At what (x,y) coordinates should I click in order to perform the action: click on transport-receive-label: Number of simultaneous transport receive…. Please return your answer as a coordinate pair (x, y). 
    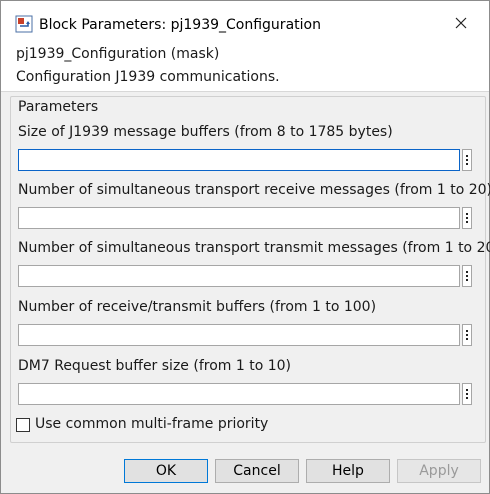
    Looking at the image, I should click on (254, 190).